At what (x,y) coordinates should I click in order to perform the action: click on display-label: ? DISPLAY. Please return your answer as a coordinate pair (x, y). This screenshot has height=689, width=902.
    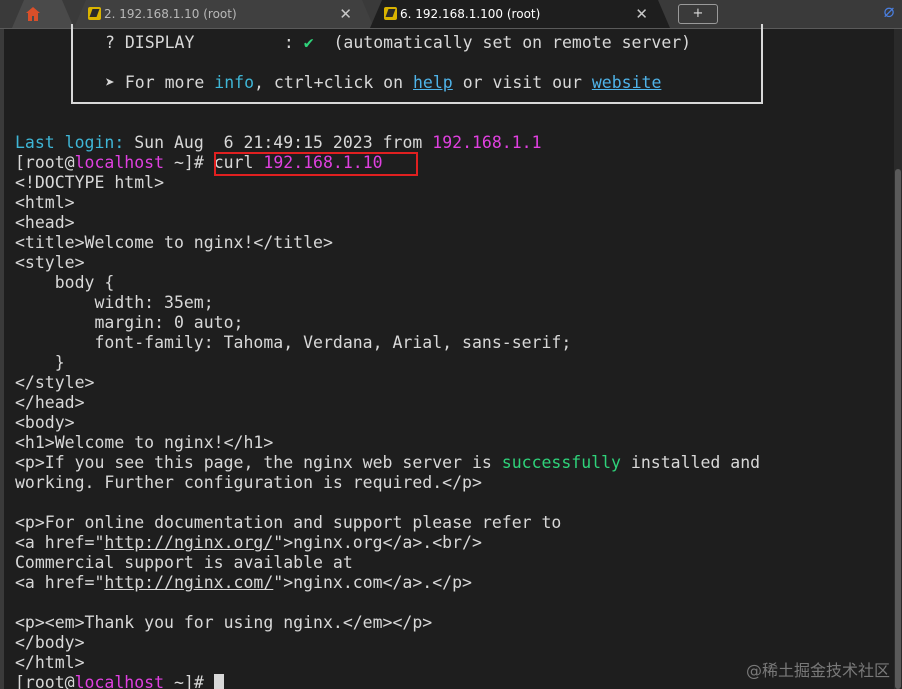
    Looking at the image, I should click on (150, 42).